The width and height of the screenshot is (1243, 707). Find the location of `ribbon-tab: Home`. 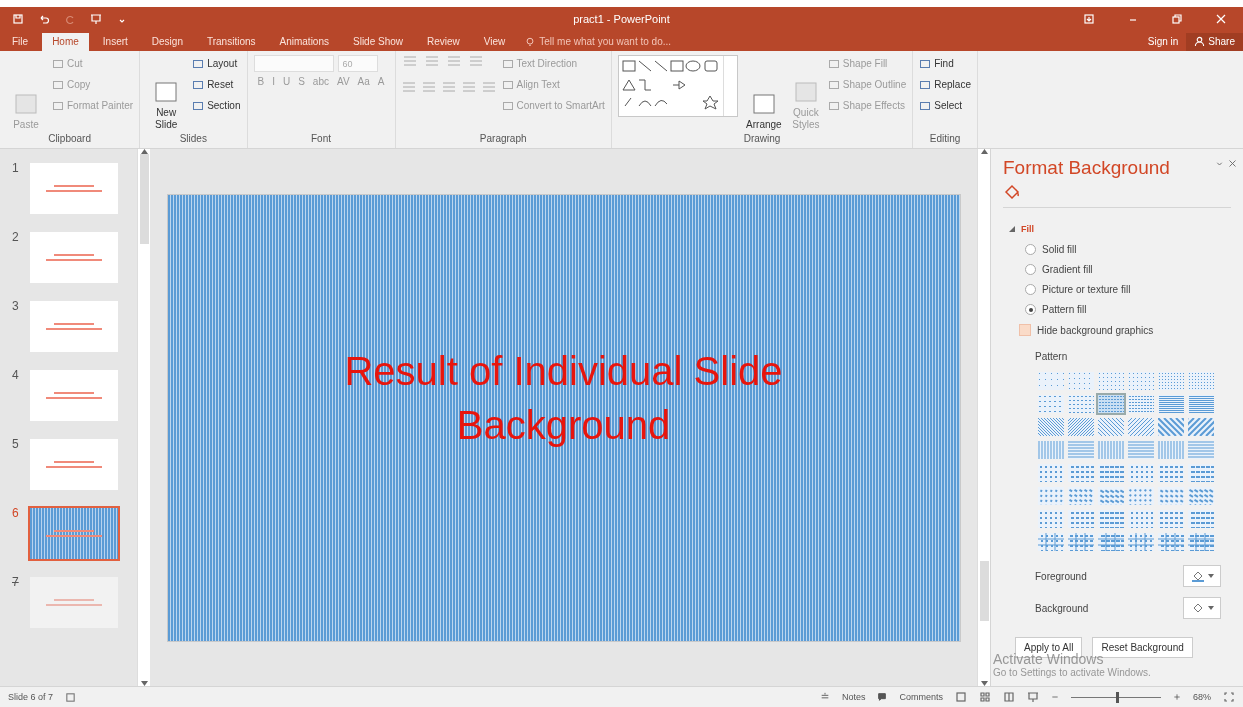

ribbon-tab: Home is located at coordinates (65, 42).